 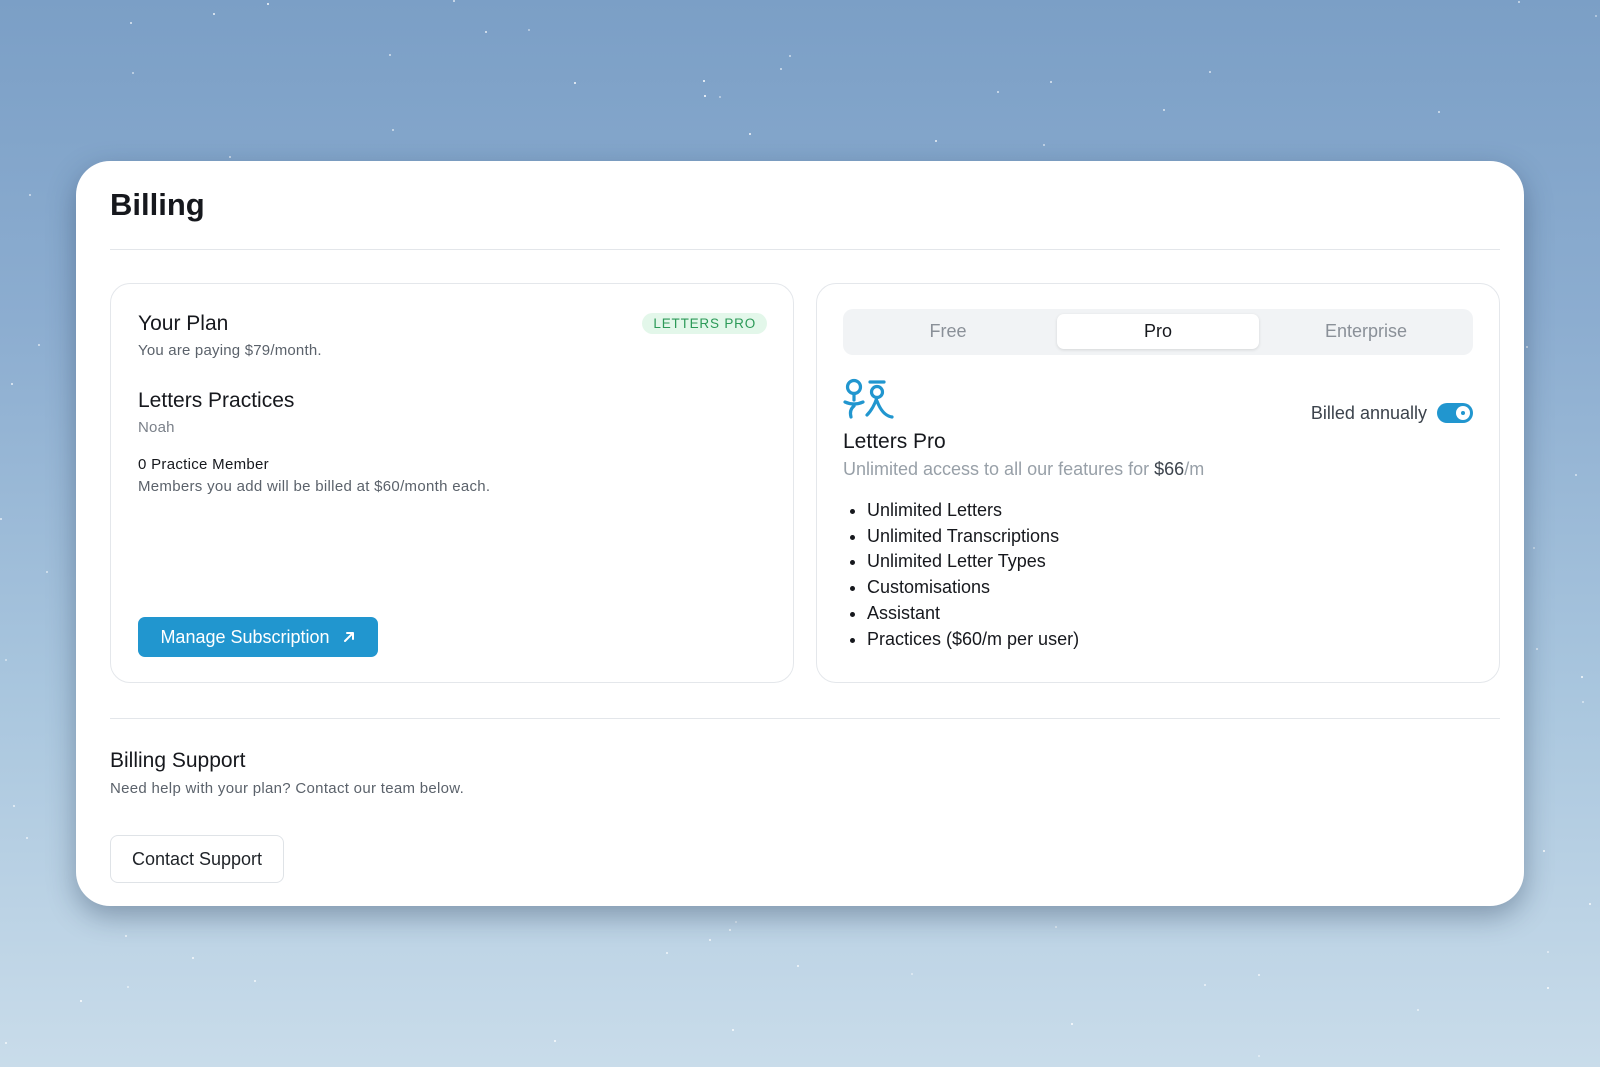 What do you see at coordinates (230, 350) in the screenshot?
I see `plan-price-text: You are paying $79/month.` at bounding box center [230, 350].